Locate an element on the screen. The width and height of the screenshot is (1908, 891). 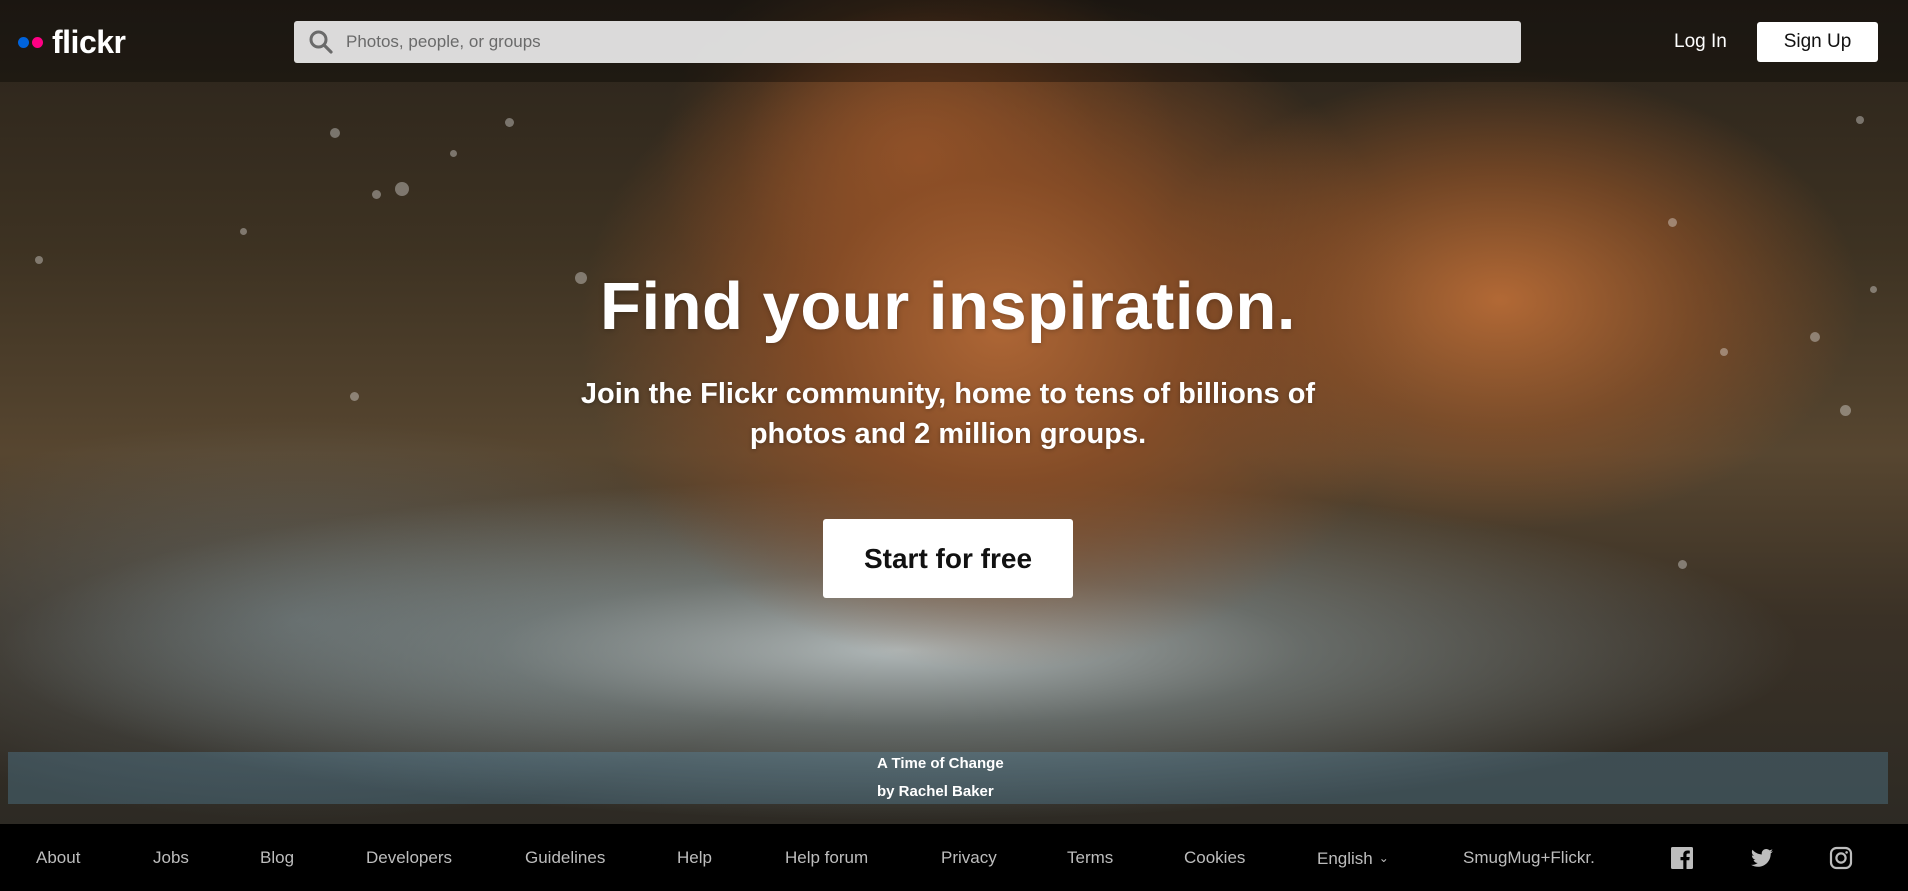
footer-link-developers: Developers is located at coordinates (409, 858).